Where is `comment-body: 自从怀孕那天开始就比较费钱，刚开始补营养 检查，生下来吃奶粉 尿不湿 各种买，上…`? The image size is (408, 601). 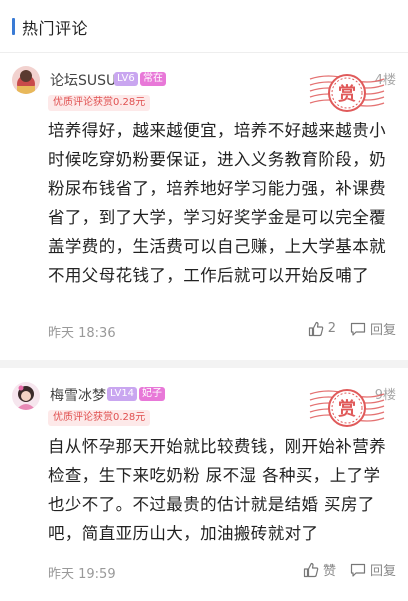 comment-body: 自从怀孕那天开始就比较费钱，刚开始补营养 检查，生下来吃奶粉 尿不湿 各种买，上… is located at coordinates (217, 490).